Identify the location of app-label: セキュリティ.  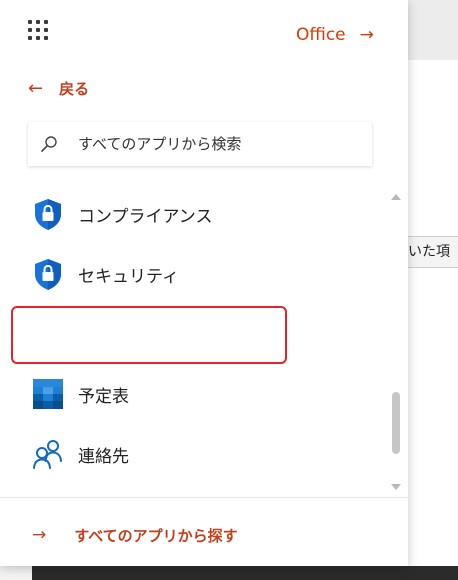
(128, 276).